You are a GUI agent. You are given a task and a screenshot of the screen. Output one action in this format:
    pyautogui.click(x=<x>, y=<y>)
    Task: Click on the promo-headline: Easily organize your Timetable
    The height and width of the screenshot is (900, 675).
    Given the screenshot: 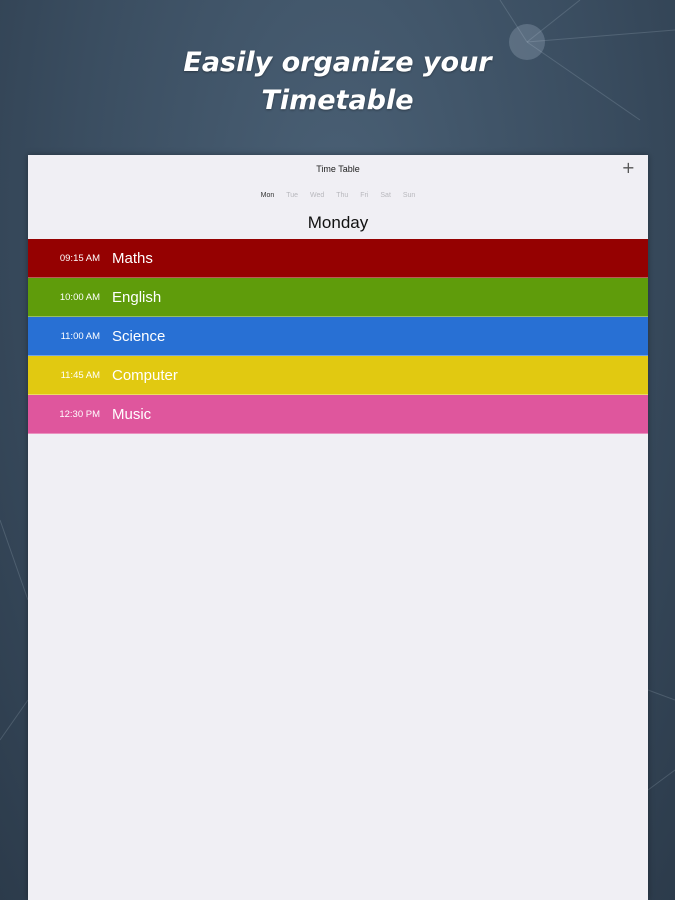 What is the action you would take?
    pyautogui.click(x=337, y=82)
    